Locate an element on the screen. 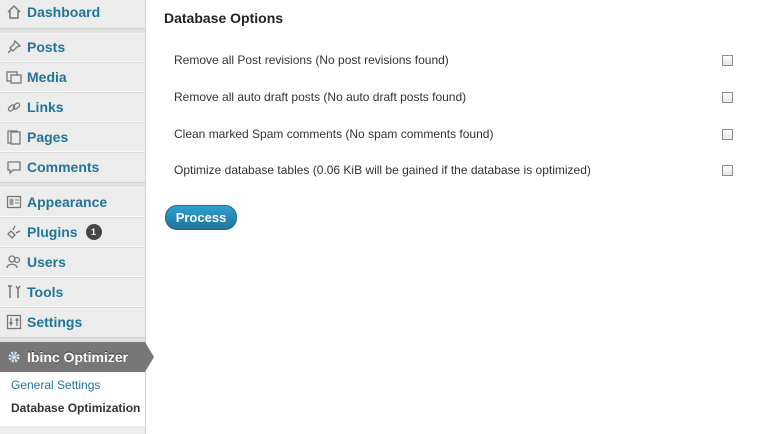 This screenshot has height=434, width=774. submenu-database-optimization: Database Optimization is located at coordinates (75, 408).